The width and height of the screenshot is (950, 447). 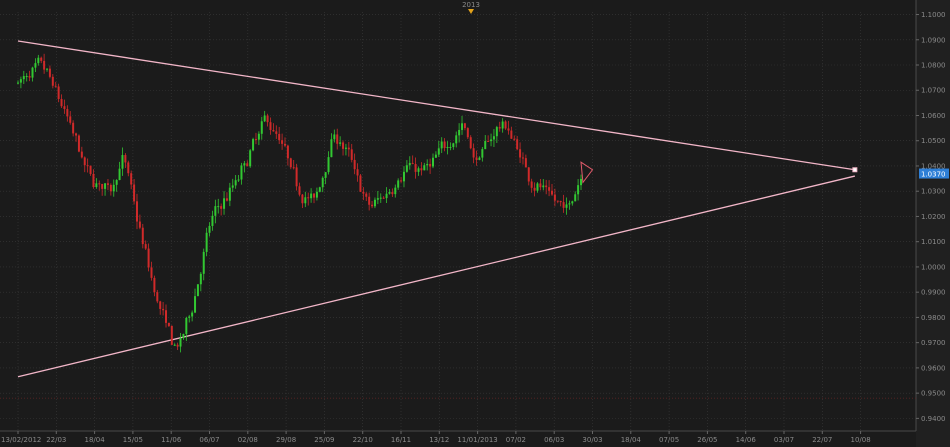 I want to click on y-tick-label: 1.0900, so click(x=933, y=40).